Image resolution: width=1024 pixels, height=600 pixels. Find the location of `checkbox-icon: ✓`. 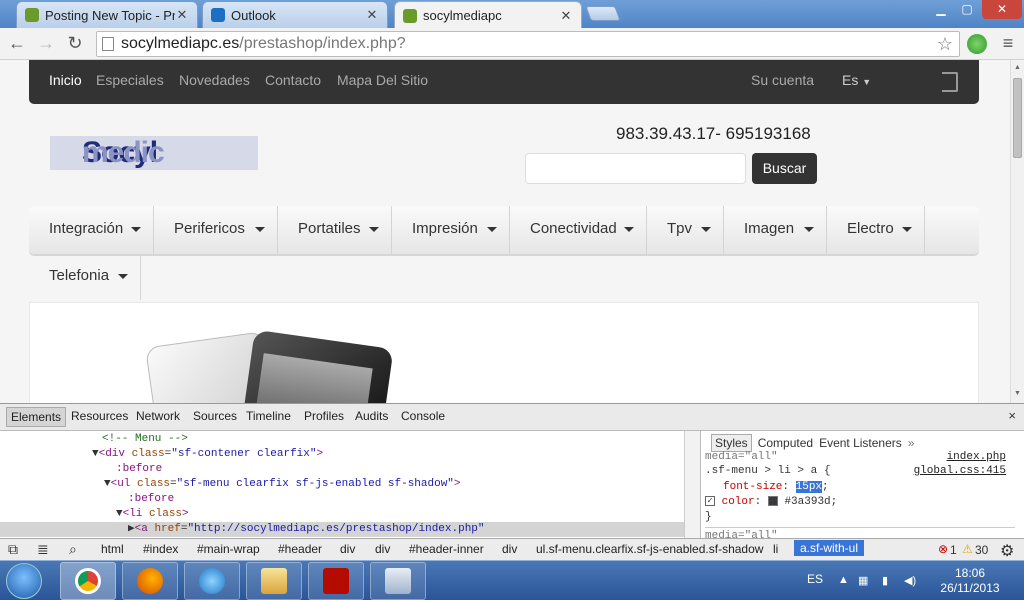

checkbox-icon: ✓ is located at coordinates (710, 501).